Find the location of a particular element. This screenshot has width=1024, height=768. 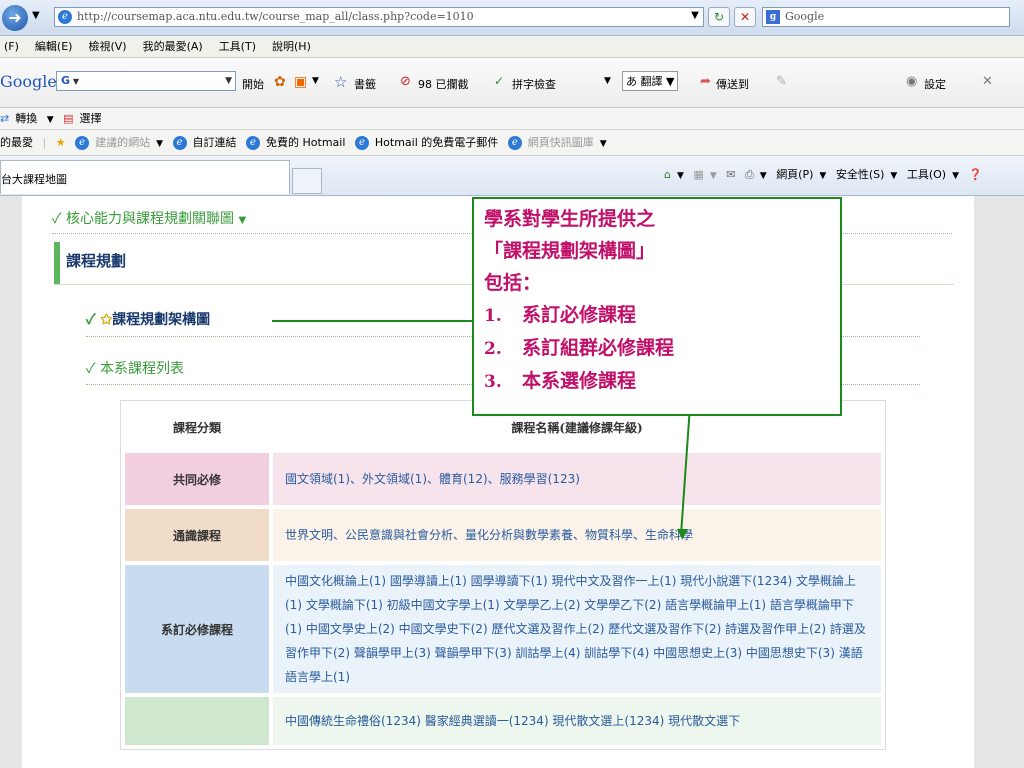

star-icon: ☆ is located at coordinates (340, 82).